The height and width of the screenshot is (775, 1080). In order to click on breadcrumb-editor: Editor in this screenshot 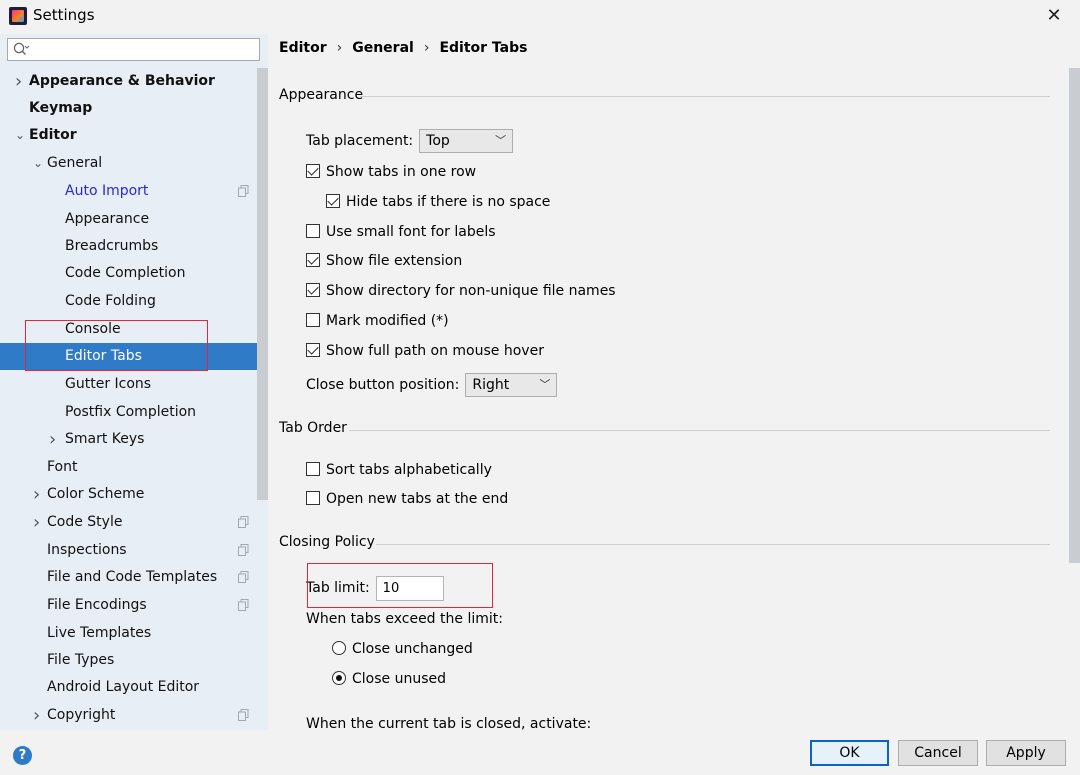, I will do `click(303, 48)`.